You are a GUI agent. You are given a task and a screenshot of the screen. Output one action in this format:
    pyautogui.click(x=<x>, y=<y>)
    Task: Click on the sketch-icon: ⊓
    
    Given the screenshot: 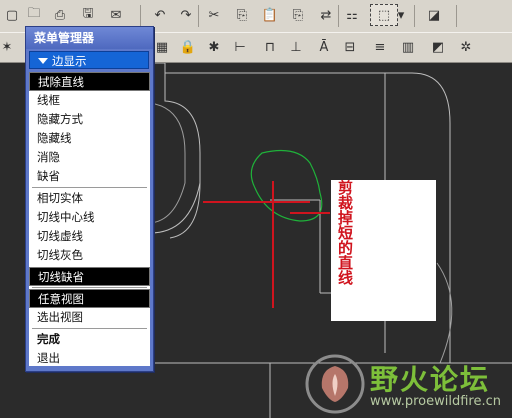 What is the action you would take?
    pyautogui.click(x=270, y=47)
    